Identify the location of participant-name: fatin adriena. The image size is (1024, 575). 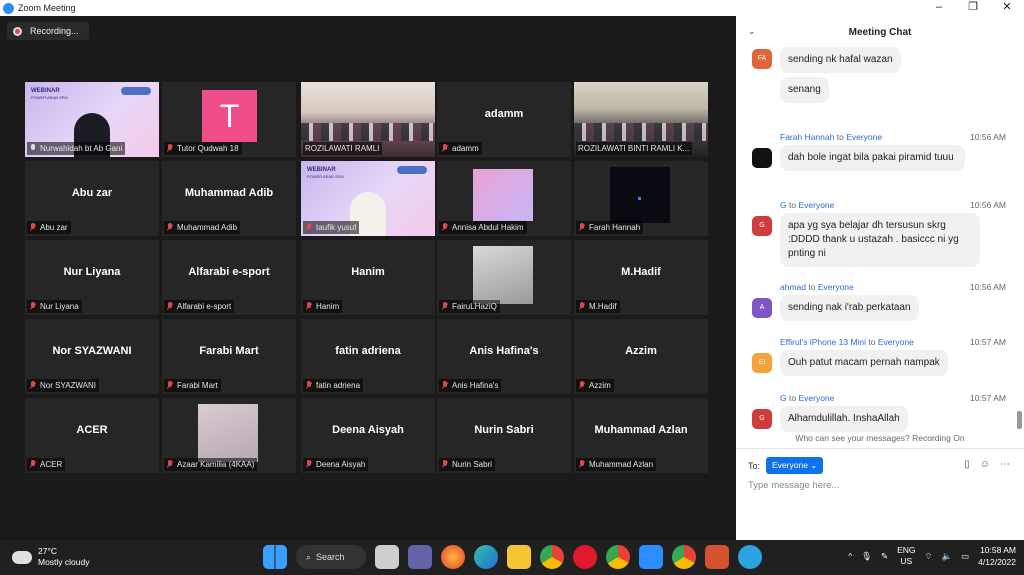
(338, 385).